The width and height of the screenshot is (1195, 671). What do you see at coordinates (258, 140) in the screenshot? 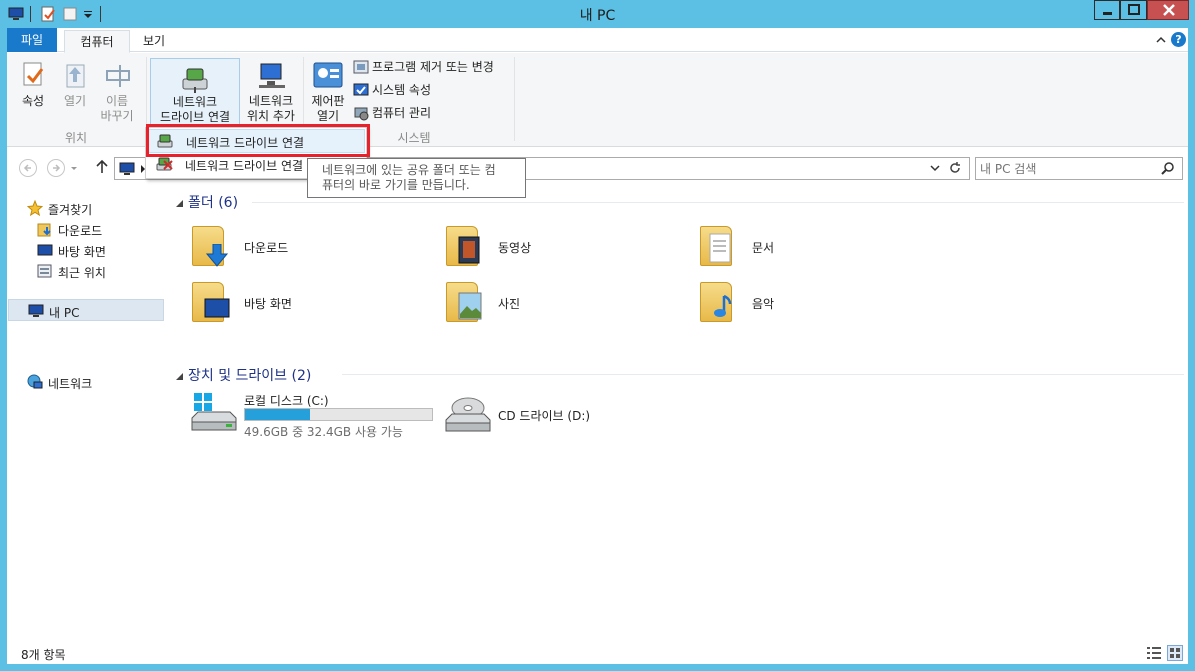
I see `highlight-box` at bounding box center [258, 140].